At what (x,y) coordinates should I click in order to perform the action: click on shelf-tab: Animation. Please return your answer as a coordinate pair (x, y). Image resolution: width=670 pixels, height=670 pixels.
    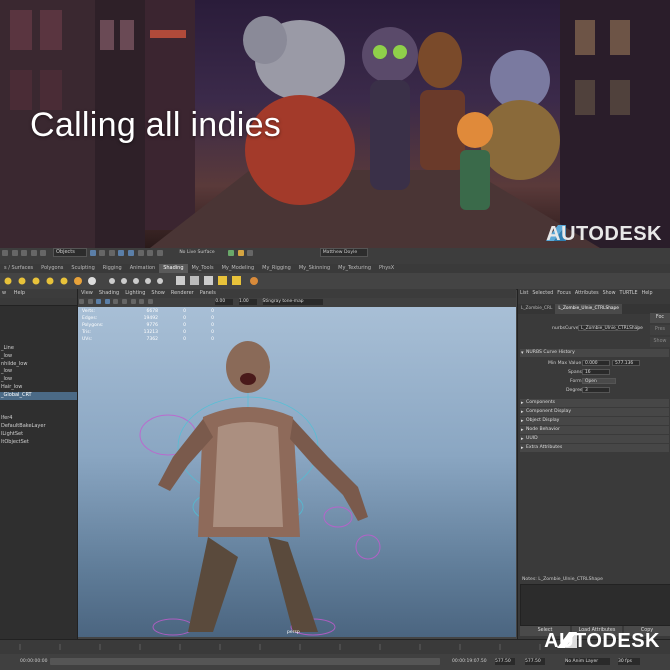
    Looking at the image, I should click on (143, 268).